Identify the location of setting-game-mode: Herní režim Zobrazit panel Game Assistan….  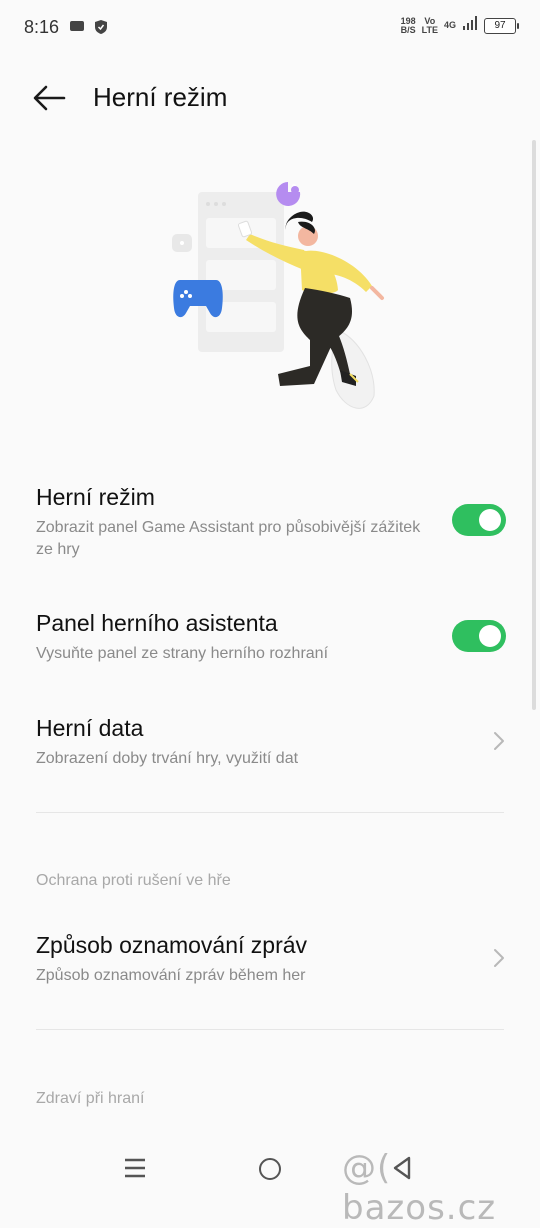
(271, 522).